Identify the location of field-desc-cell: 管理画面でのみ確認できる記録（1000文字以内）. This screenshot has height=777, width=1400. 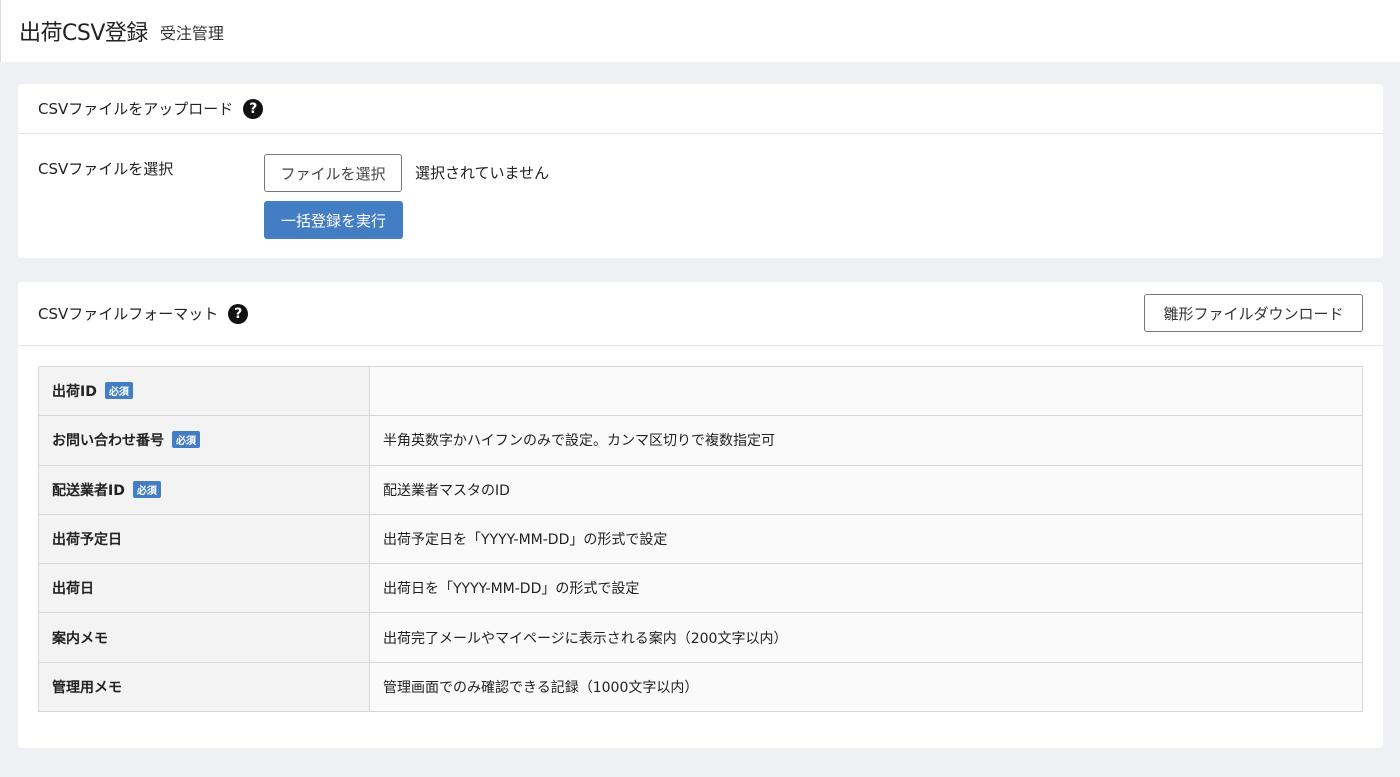
(866, 687).